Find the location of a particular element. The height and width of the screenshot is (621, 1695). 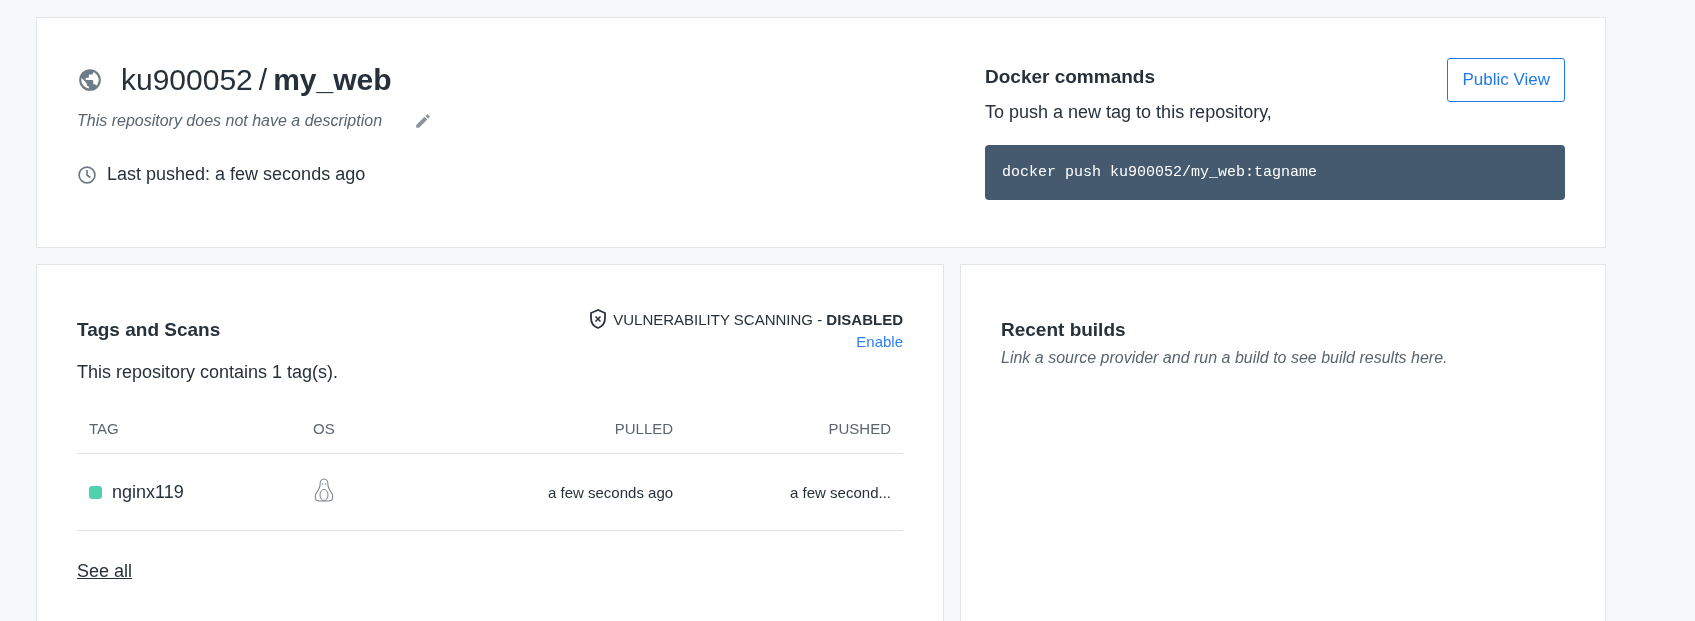

pulled-cell: a few seconds ago is located at coordinates (555, 492).